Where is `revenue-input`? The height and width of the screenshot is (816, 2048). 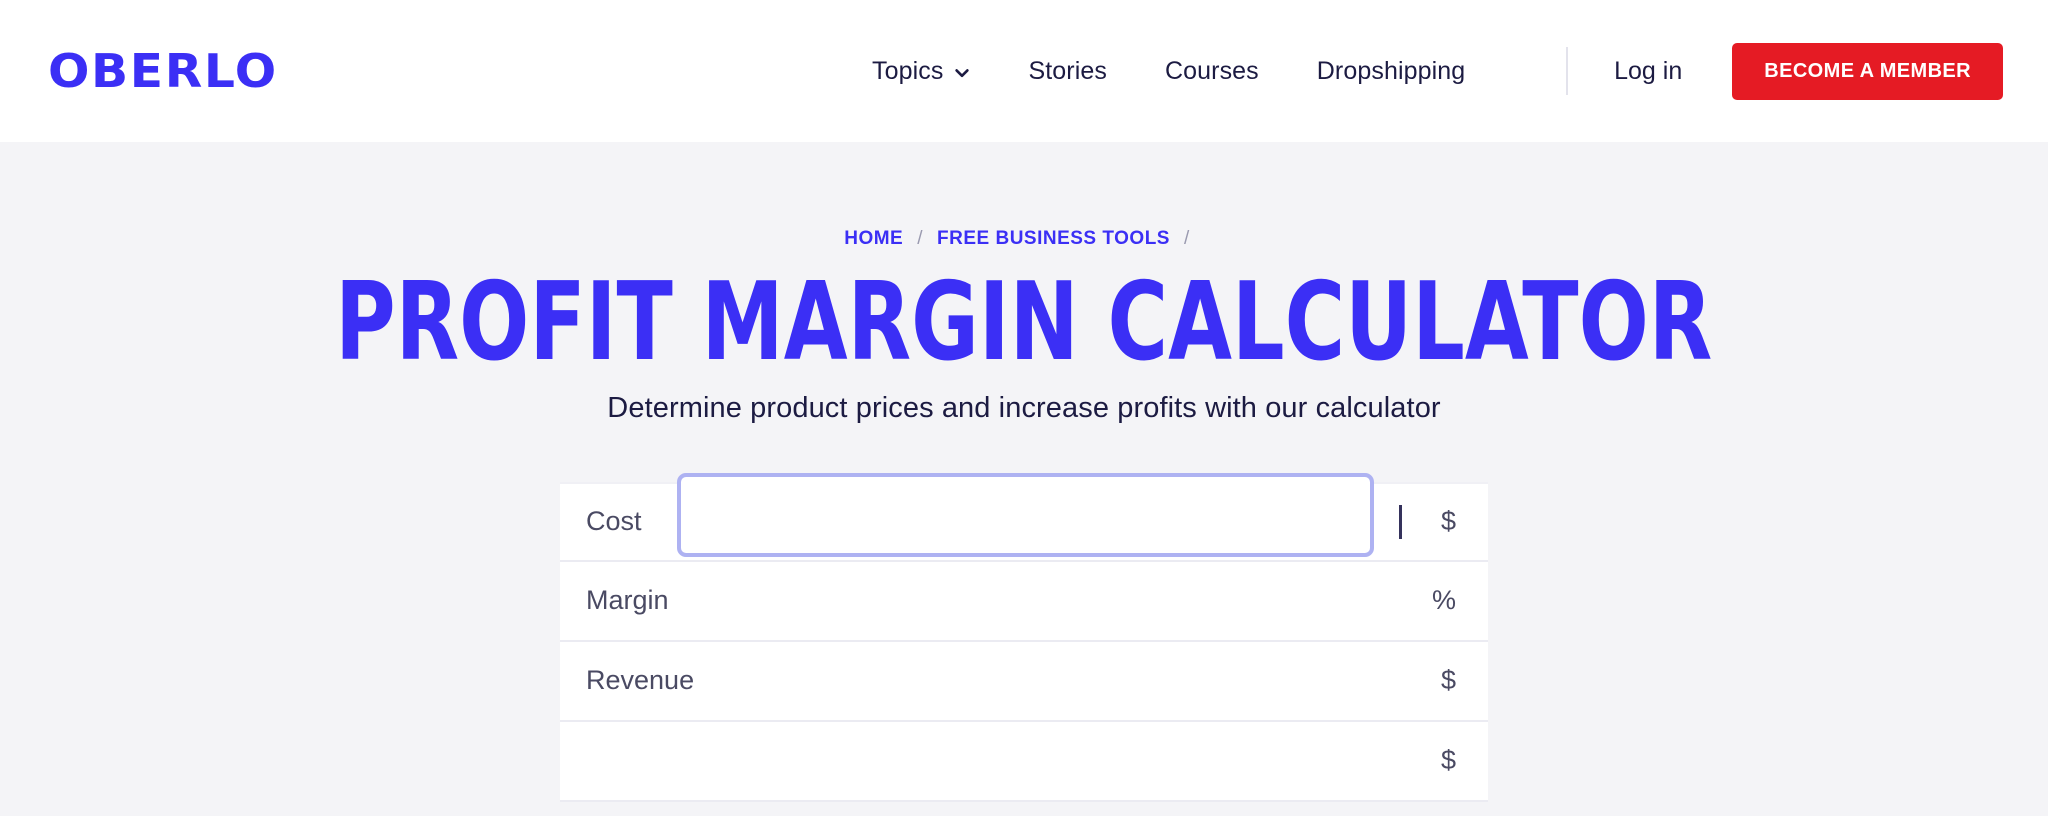
revenue-input is located at coordinates (1052, 680).